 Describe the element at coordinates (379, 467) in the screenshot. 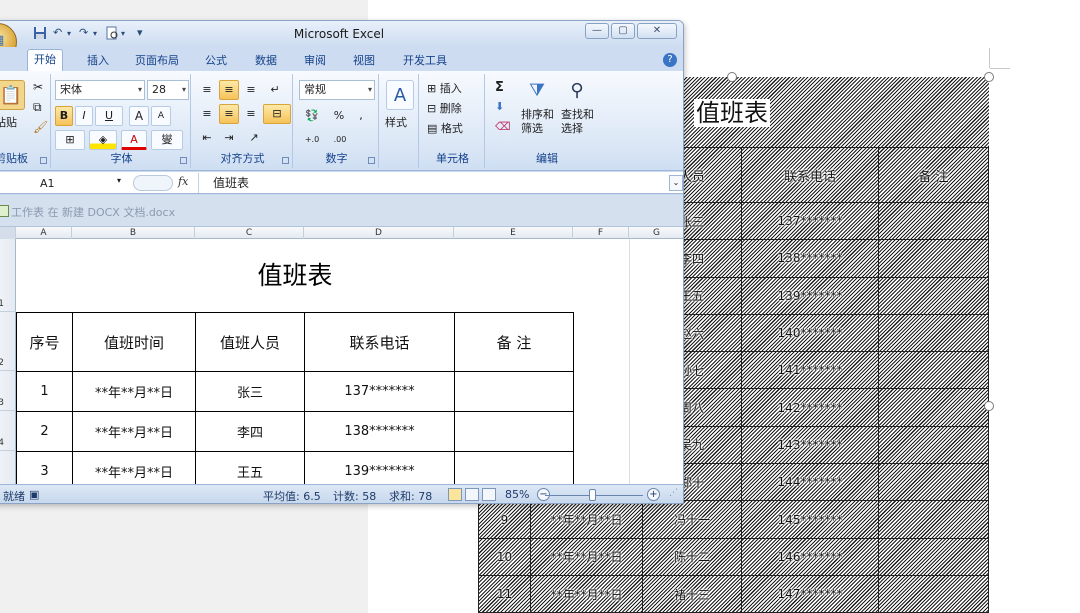

I see `table-cell-phone: 139*******` at that location.